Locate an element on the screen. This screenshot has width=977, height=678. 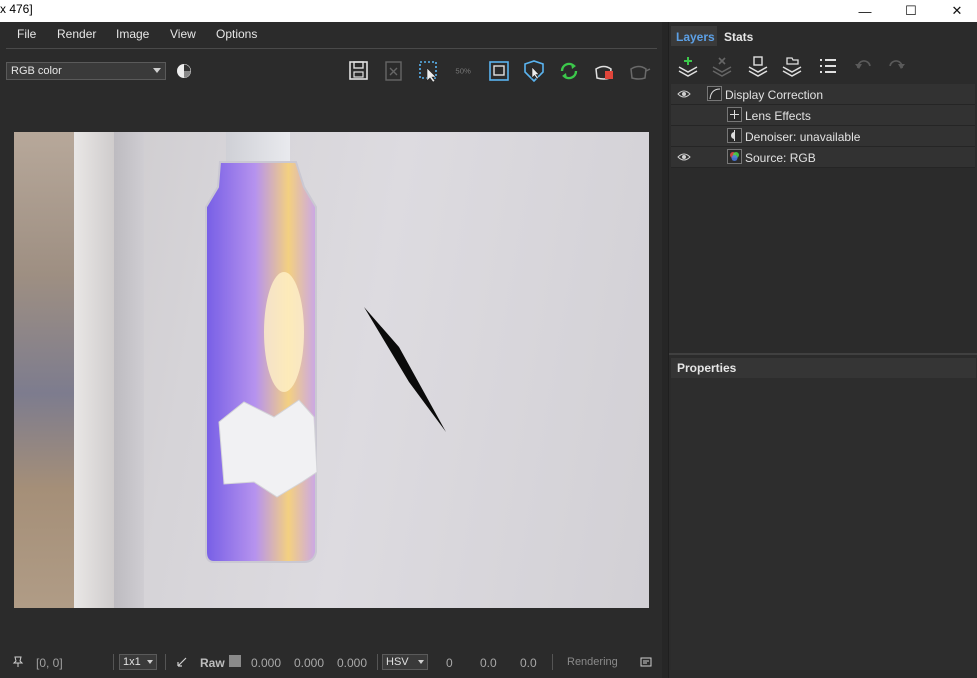
raw-label: Raw is located at coordinates (212, 663).